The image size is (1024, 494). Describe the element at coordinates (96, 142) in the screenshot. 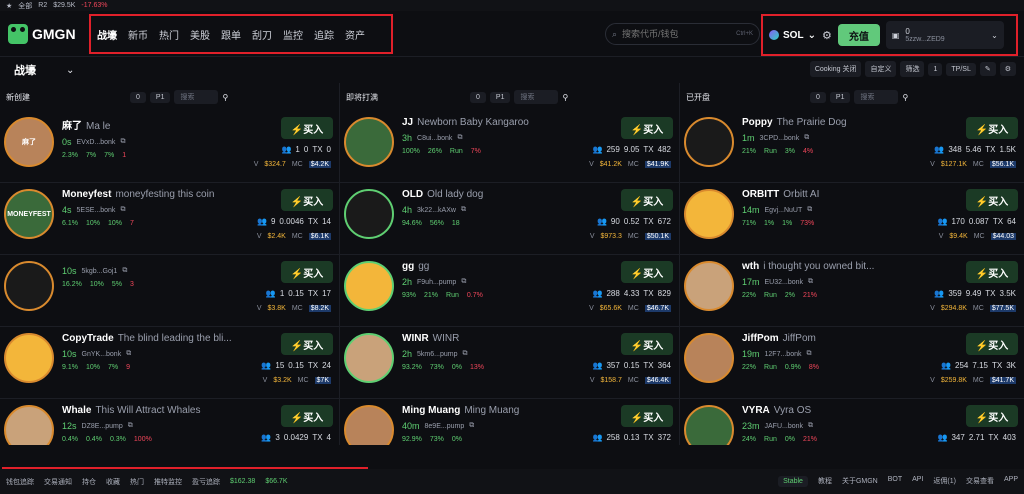

I see `token-address: EVxD...bonk` at that location.